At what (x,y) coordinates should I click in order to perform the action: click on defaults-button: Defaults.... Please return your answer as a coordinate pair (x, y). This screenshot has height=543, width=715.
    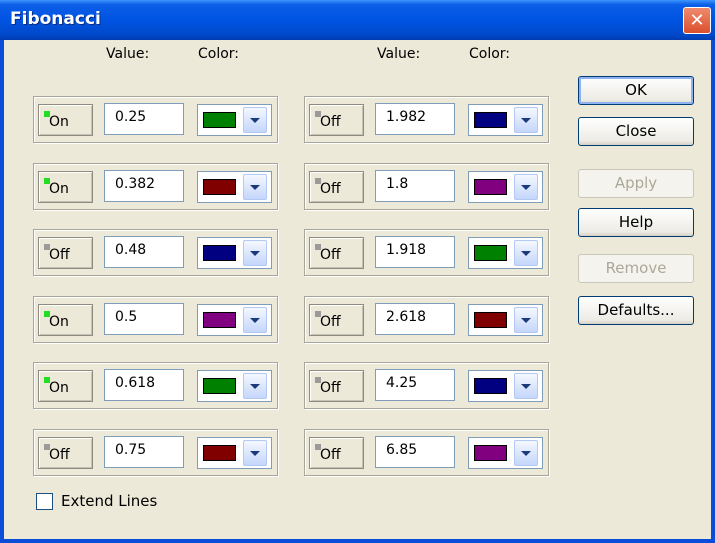
    Looking at the image, I should click on (636, 310).